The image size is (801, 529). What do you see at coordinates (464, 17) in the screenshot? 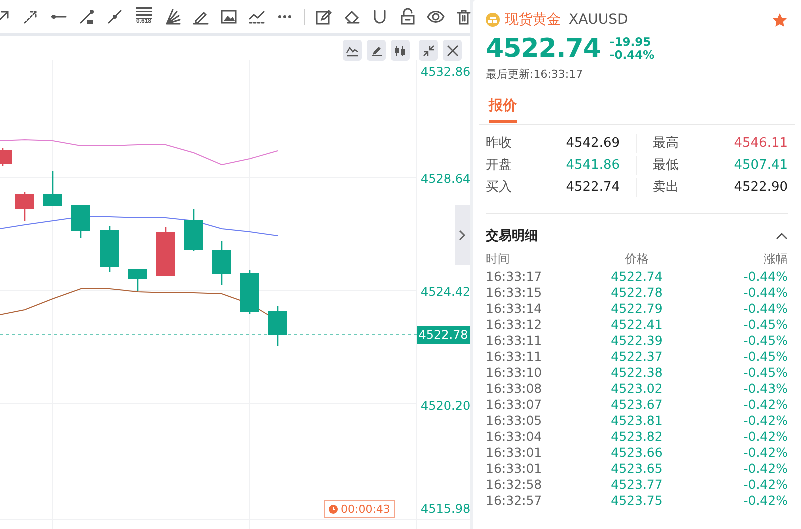
I see `trash-icon` at bounding box center [464, 17].